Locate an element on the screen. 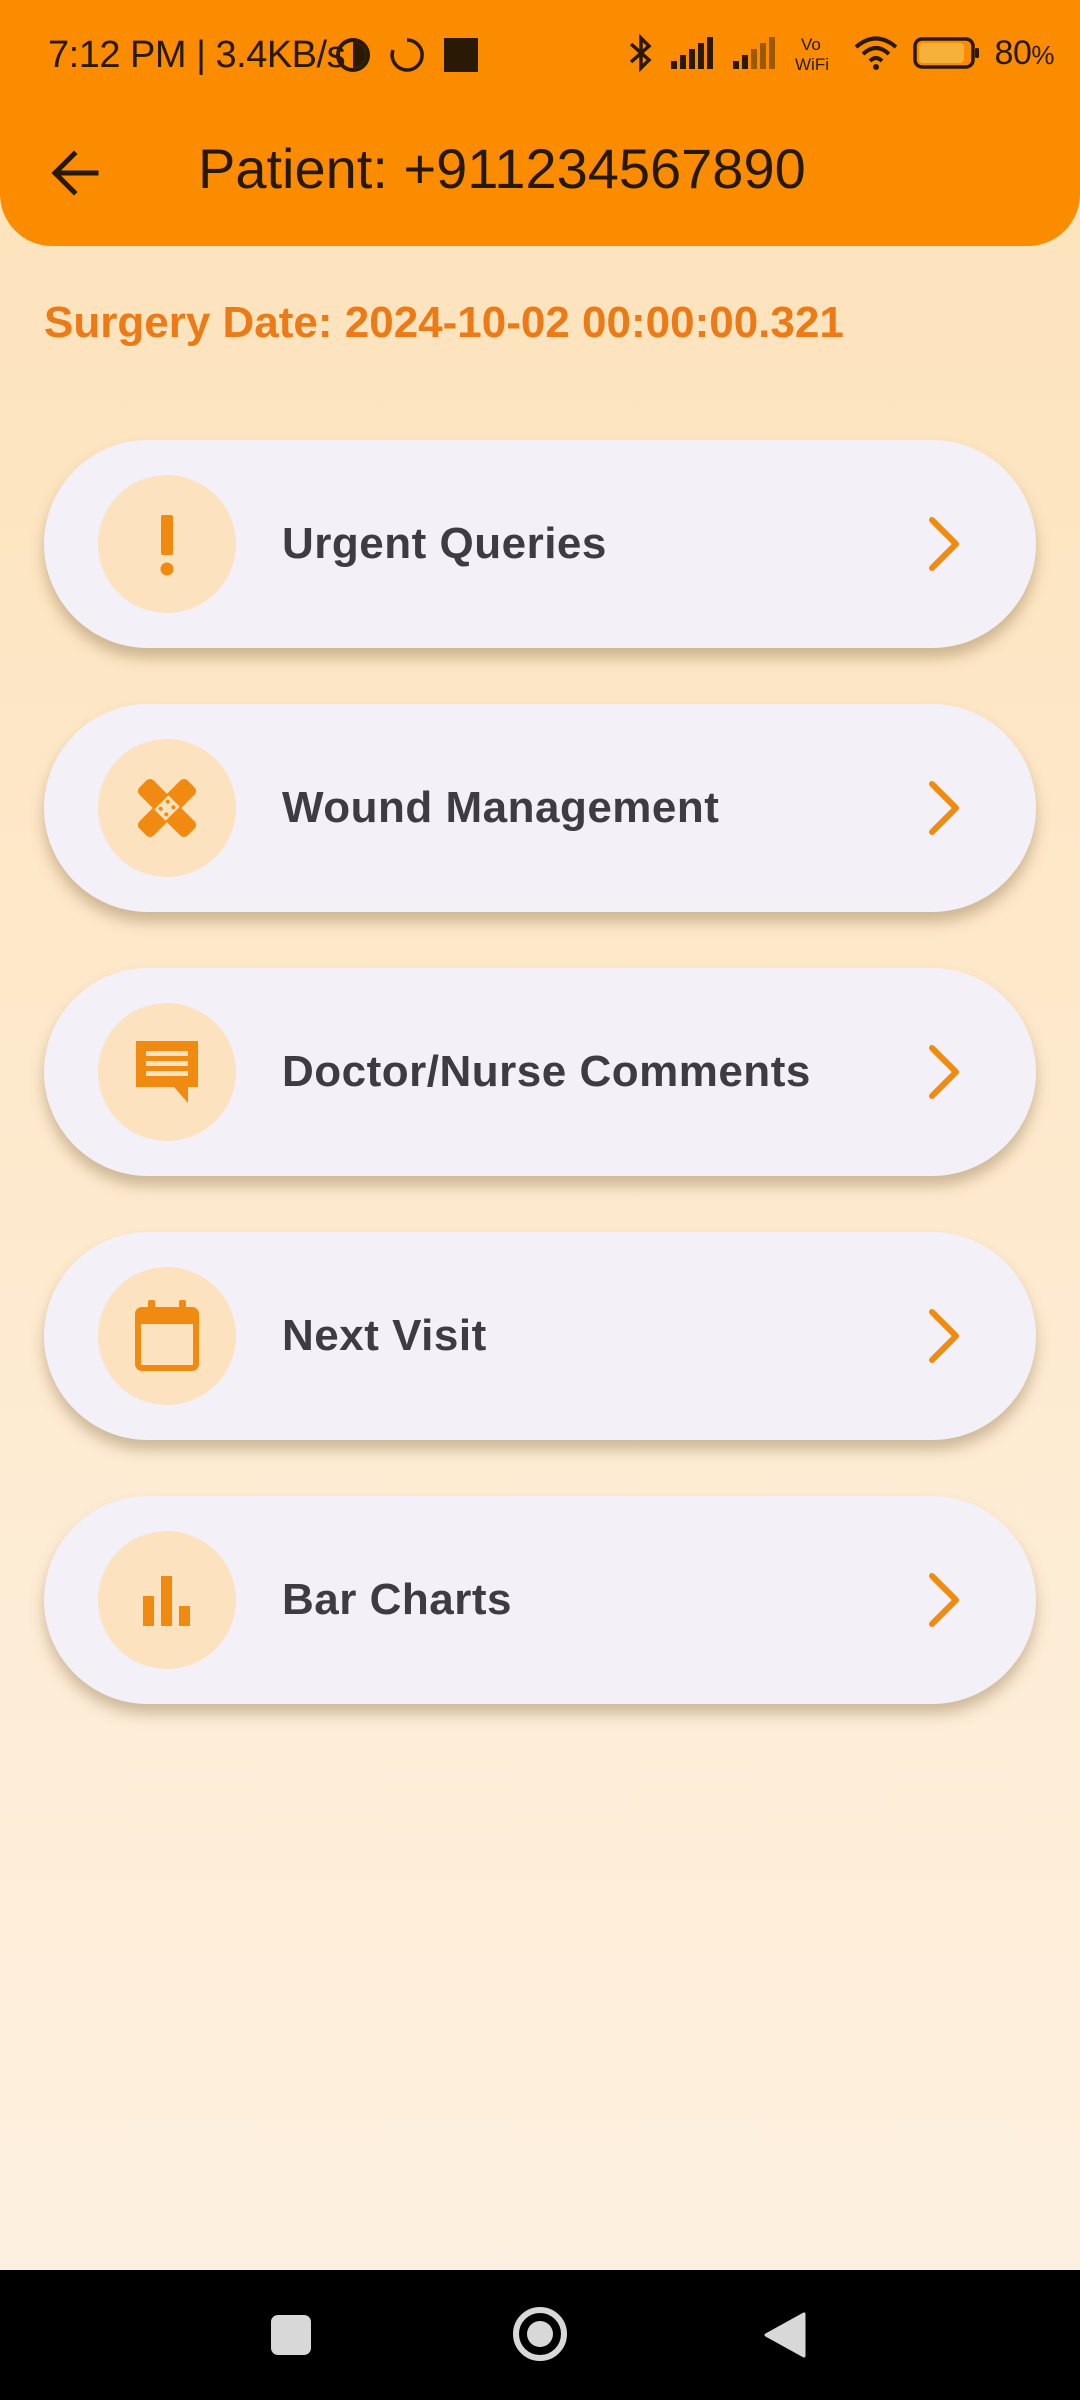  status-icons-left is located at coordinates (407, 55).